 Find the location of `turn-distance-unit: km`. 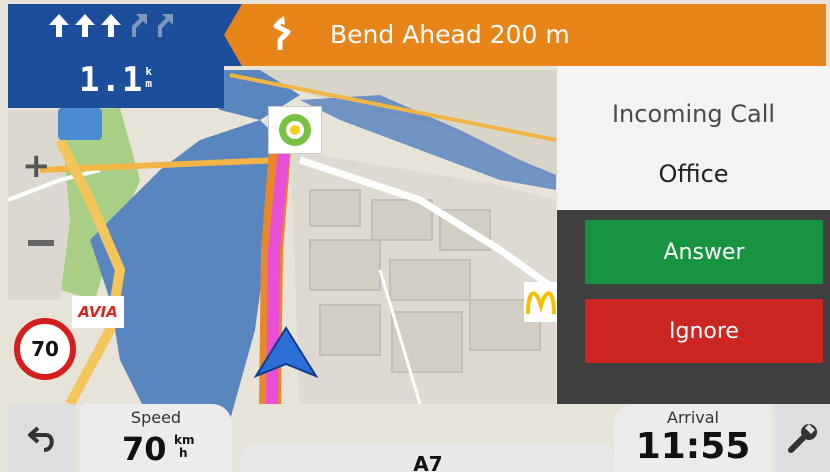

turn-distance-unit: km is located at coordinates (149, 78).